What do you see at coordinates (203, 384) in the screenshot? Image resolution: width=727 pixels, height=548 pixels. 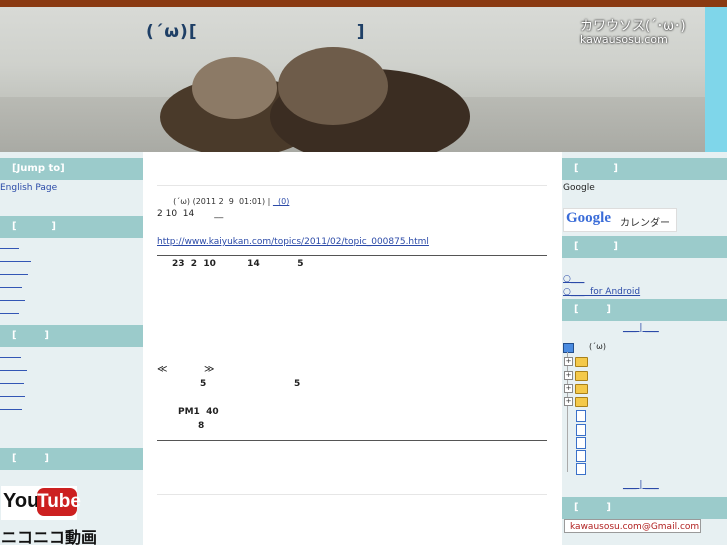 I see `post-row-a-left: 5` at bounding box center [203, 384].